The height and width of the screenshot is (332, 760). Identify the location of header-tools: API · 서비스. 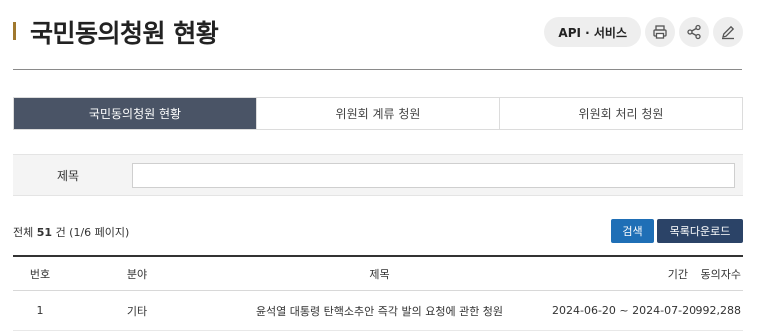
(643, 32).